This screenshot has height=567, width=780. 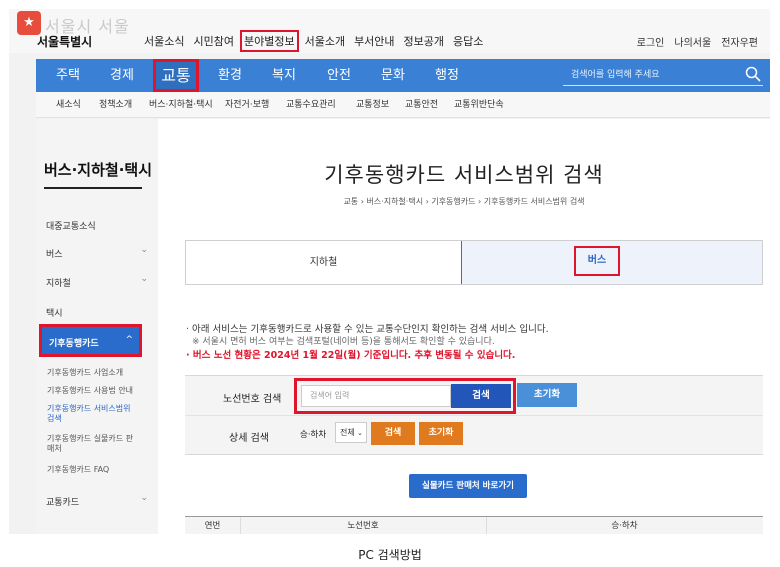 I want to click on utility-nav: 서울소식 시민참여 분야별정보 서울소개 부서안내 정보공개 응답소, so click(x=313, y=41).